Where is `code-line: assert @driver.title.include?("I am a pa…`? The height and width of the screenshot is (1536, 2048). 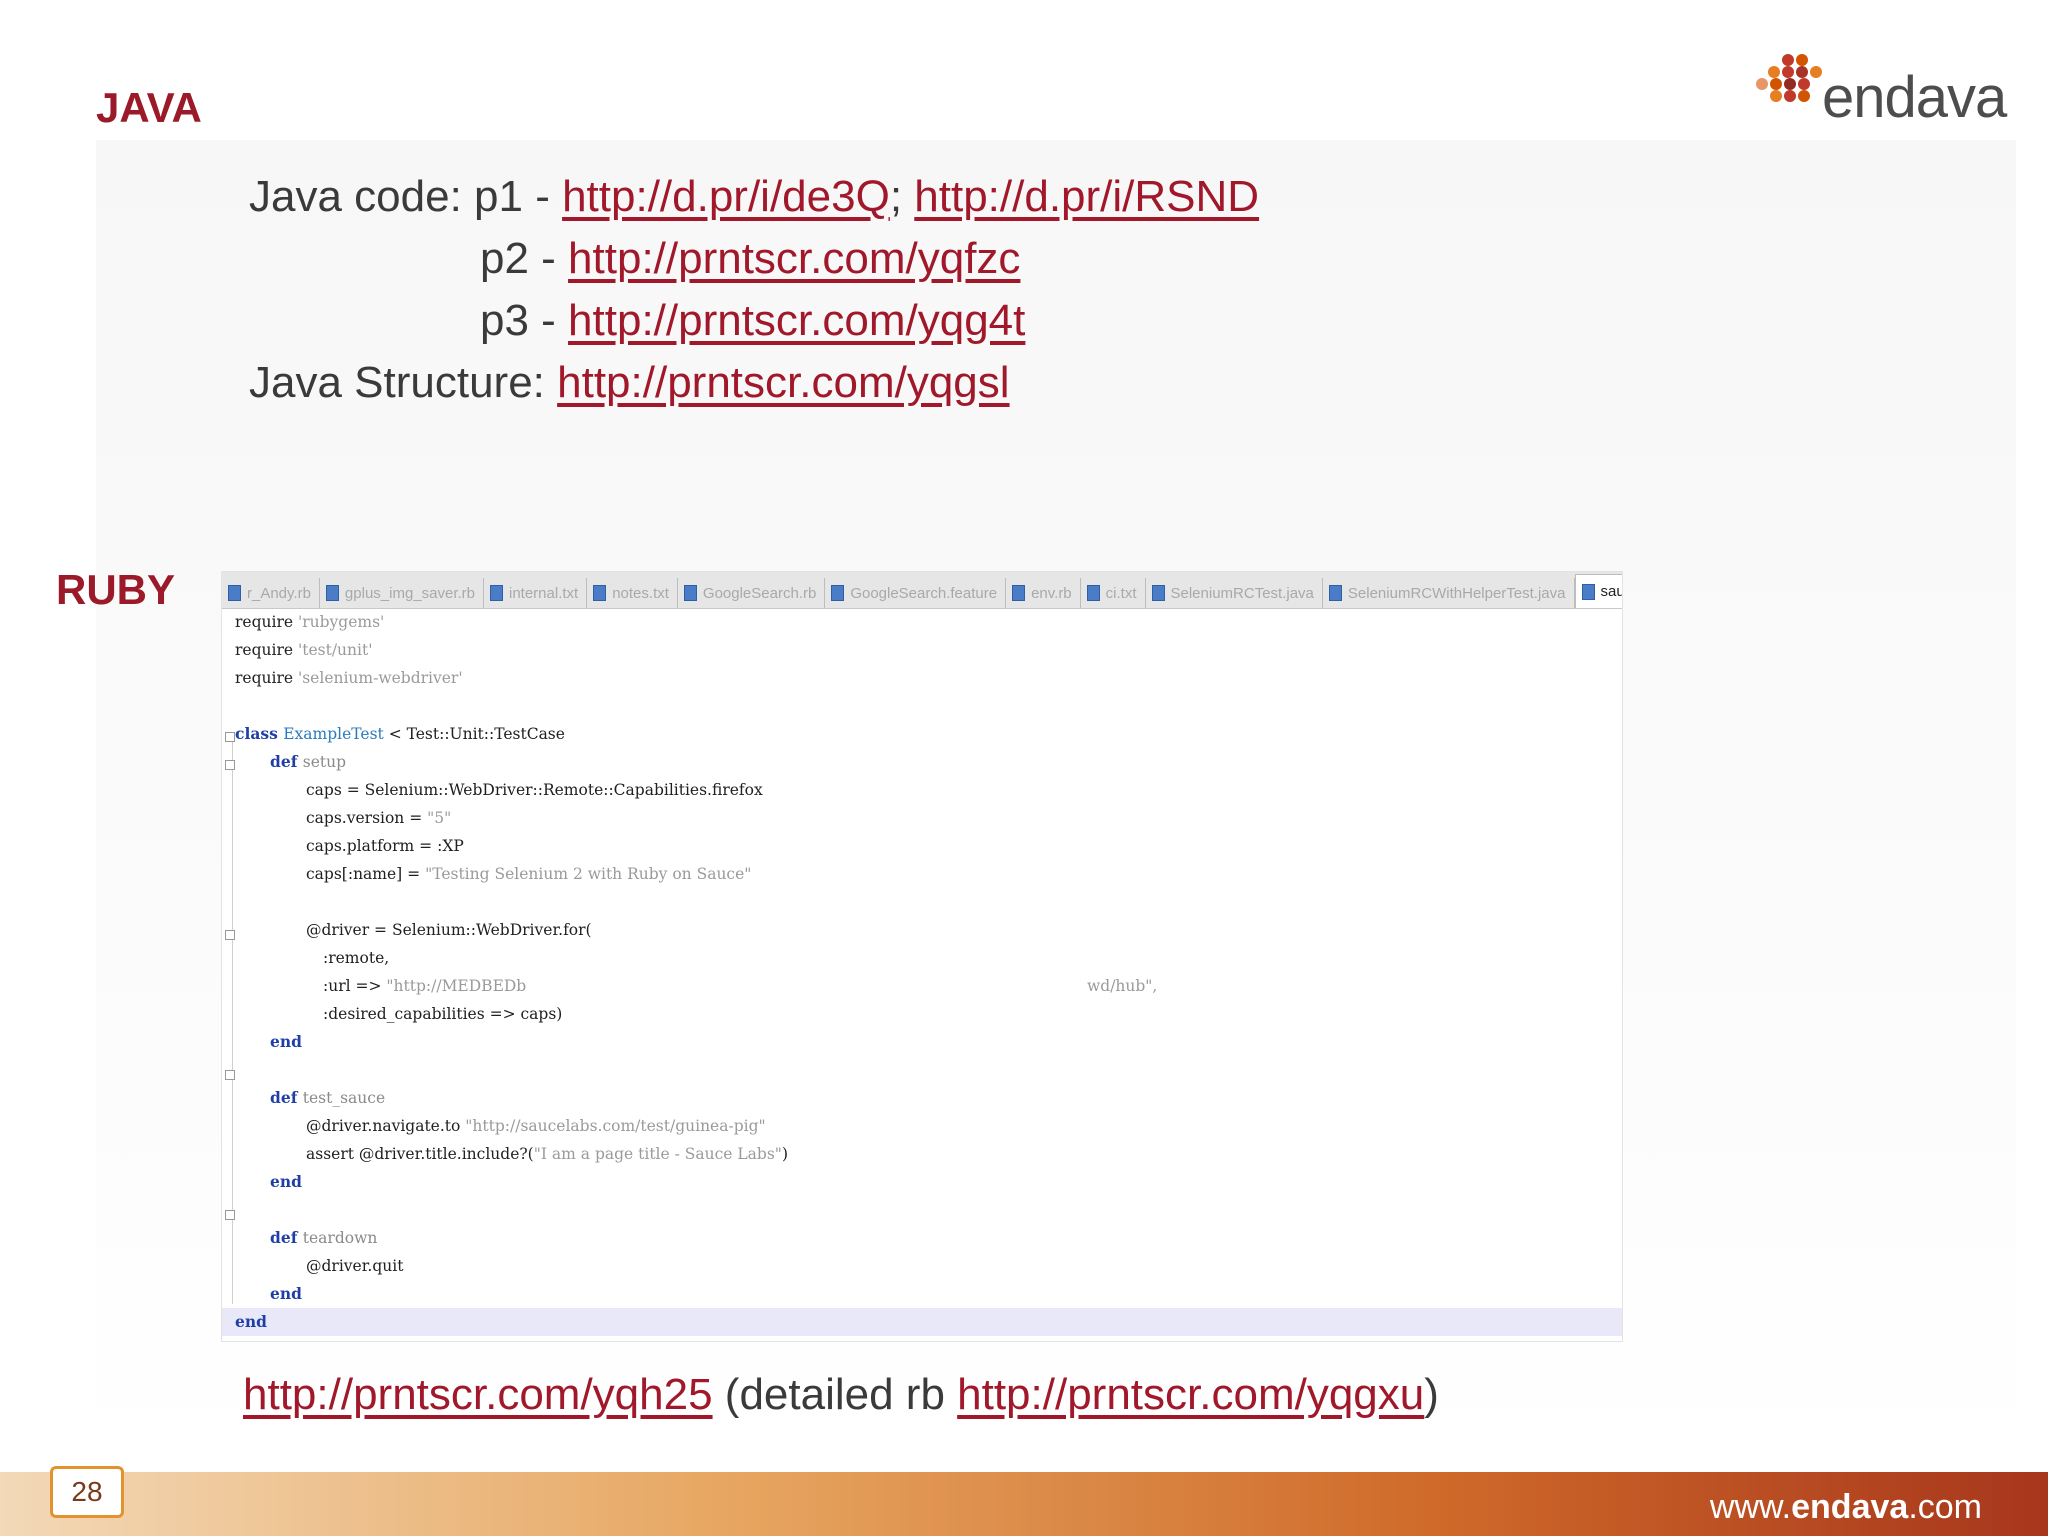 code-line: assert @driver.title.include?("I am a pa… is located at coordinates (922, 1154).